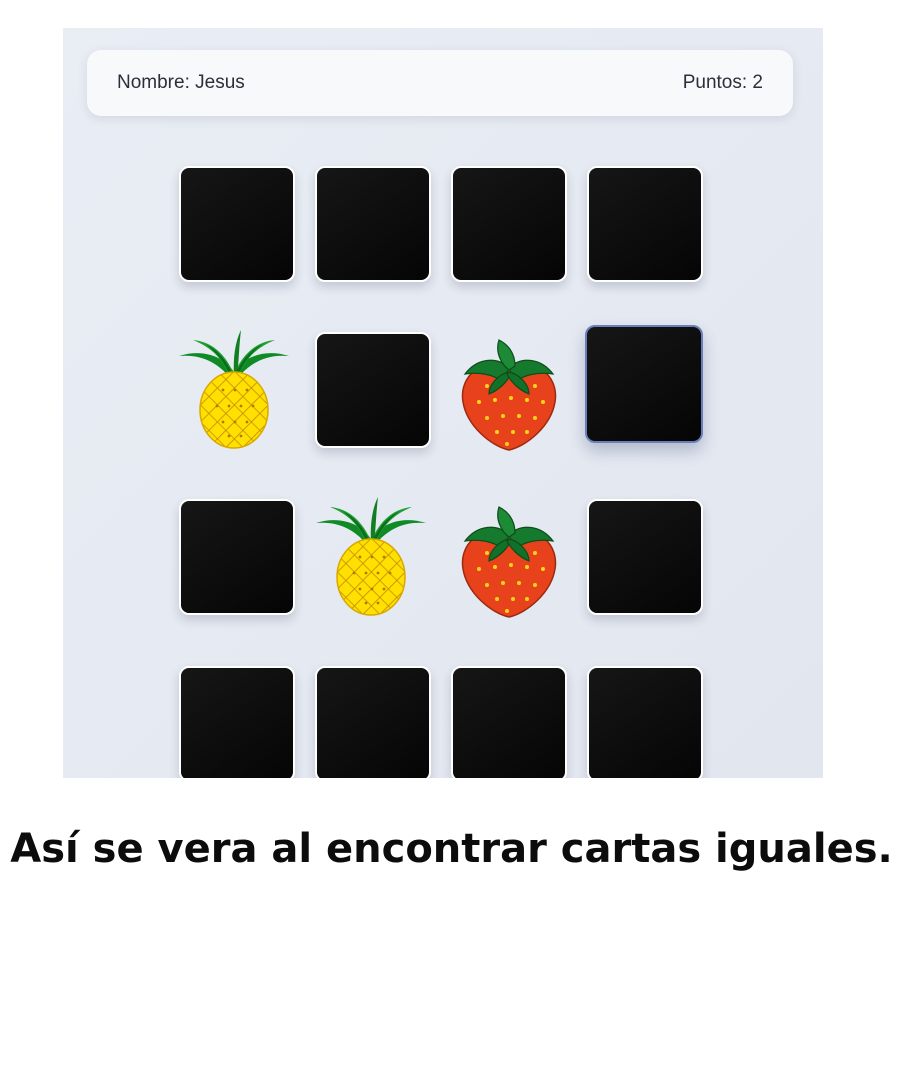 This screenshot has width=903, height=1080. I want to click on player-header: Nombre: Jesus Puntos: 2, so click(440, 83).